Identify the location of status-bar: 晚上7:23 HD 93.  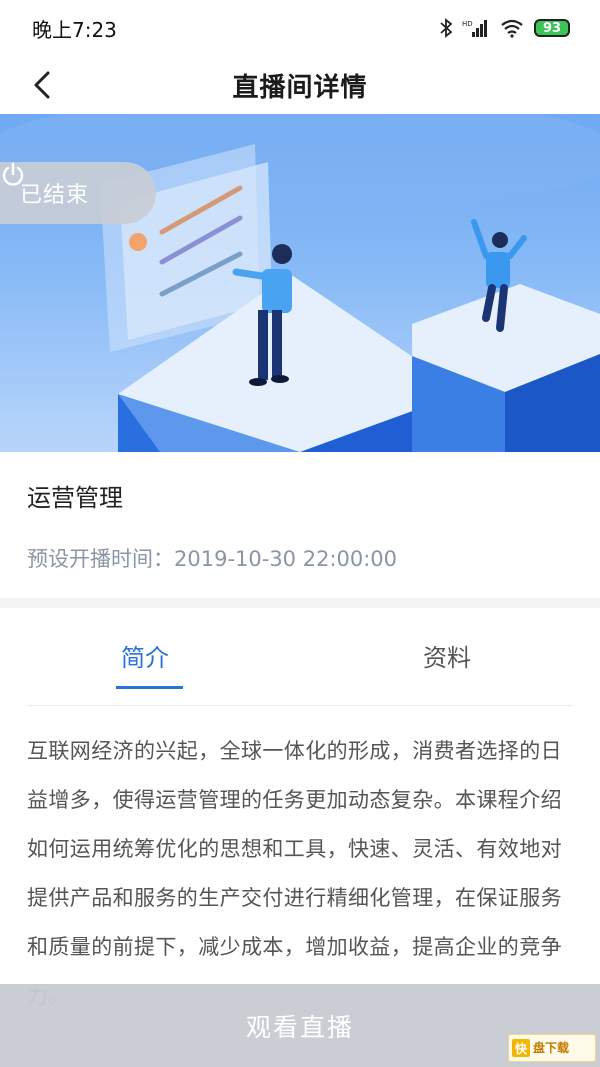
(300, 28).